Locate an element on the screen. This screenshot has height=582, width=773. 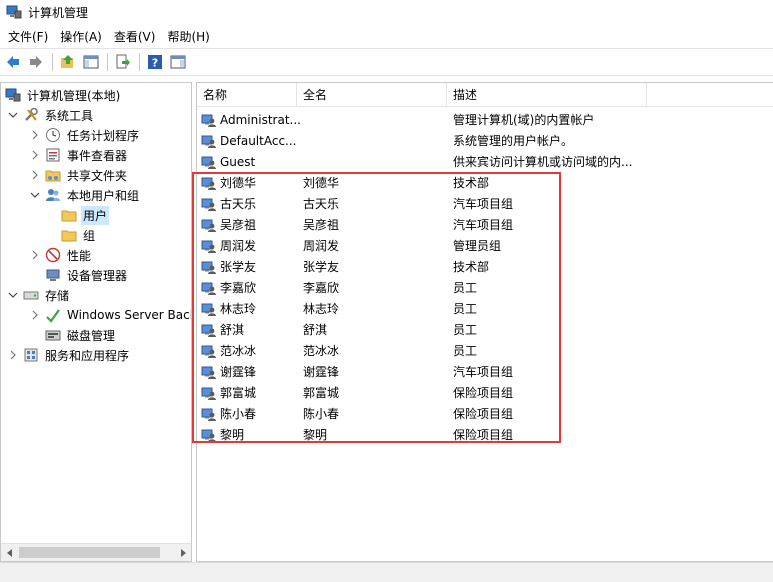
show-action-pane-button is located at coordinates (178, 62).